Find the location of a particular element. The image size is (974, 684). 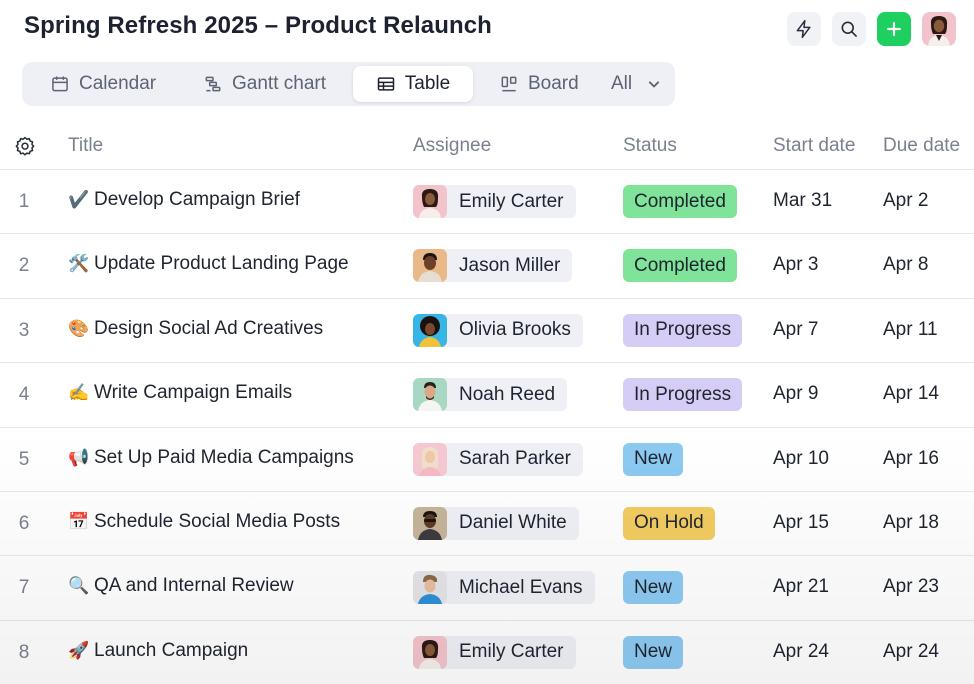

column-header-assignee: Assignee is located at coordinates (452, 146).